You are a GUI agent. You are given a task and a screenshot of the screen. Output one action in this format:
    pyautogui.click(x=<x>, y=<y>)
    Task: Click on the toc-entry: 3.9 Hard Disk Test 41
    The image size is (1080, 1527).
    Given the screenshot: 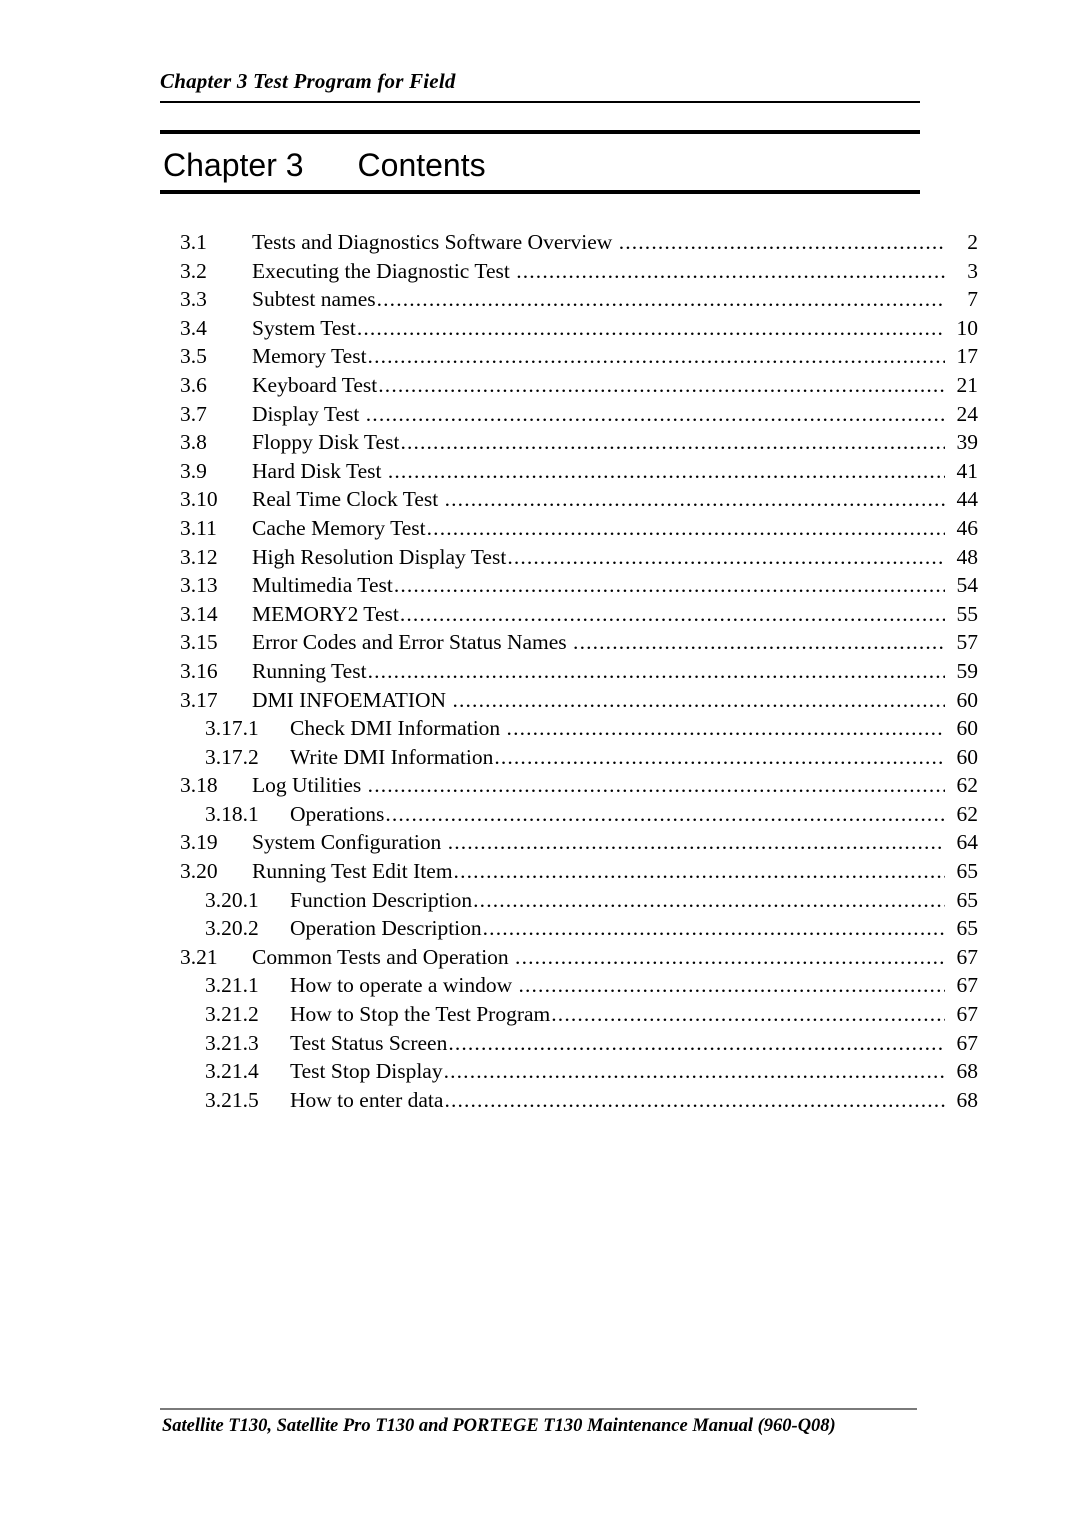 What is the action you would take?
    pyautogui.click(x=579, y=471)
    